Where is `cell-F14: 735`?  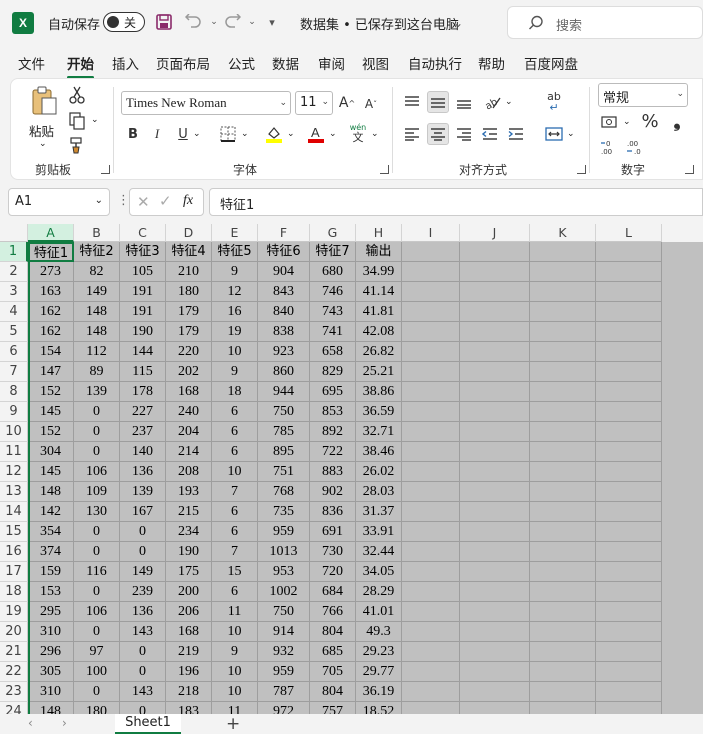 cell-F14: 735 is located at coordinates (284, 512).